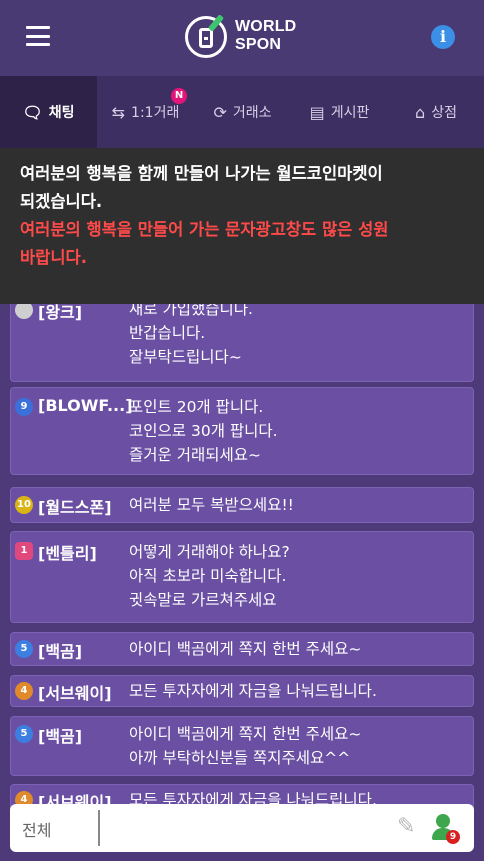 This screenshot has height=861, width=484. I want to click on tab-exchange: ⟳ 거래소, so click(242, 112).